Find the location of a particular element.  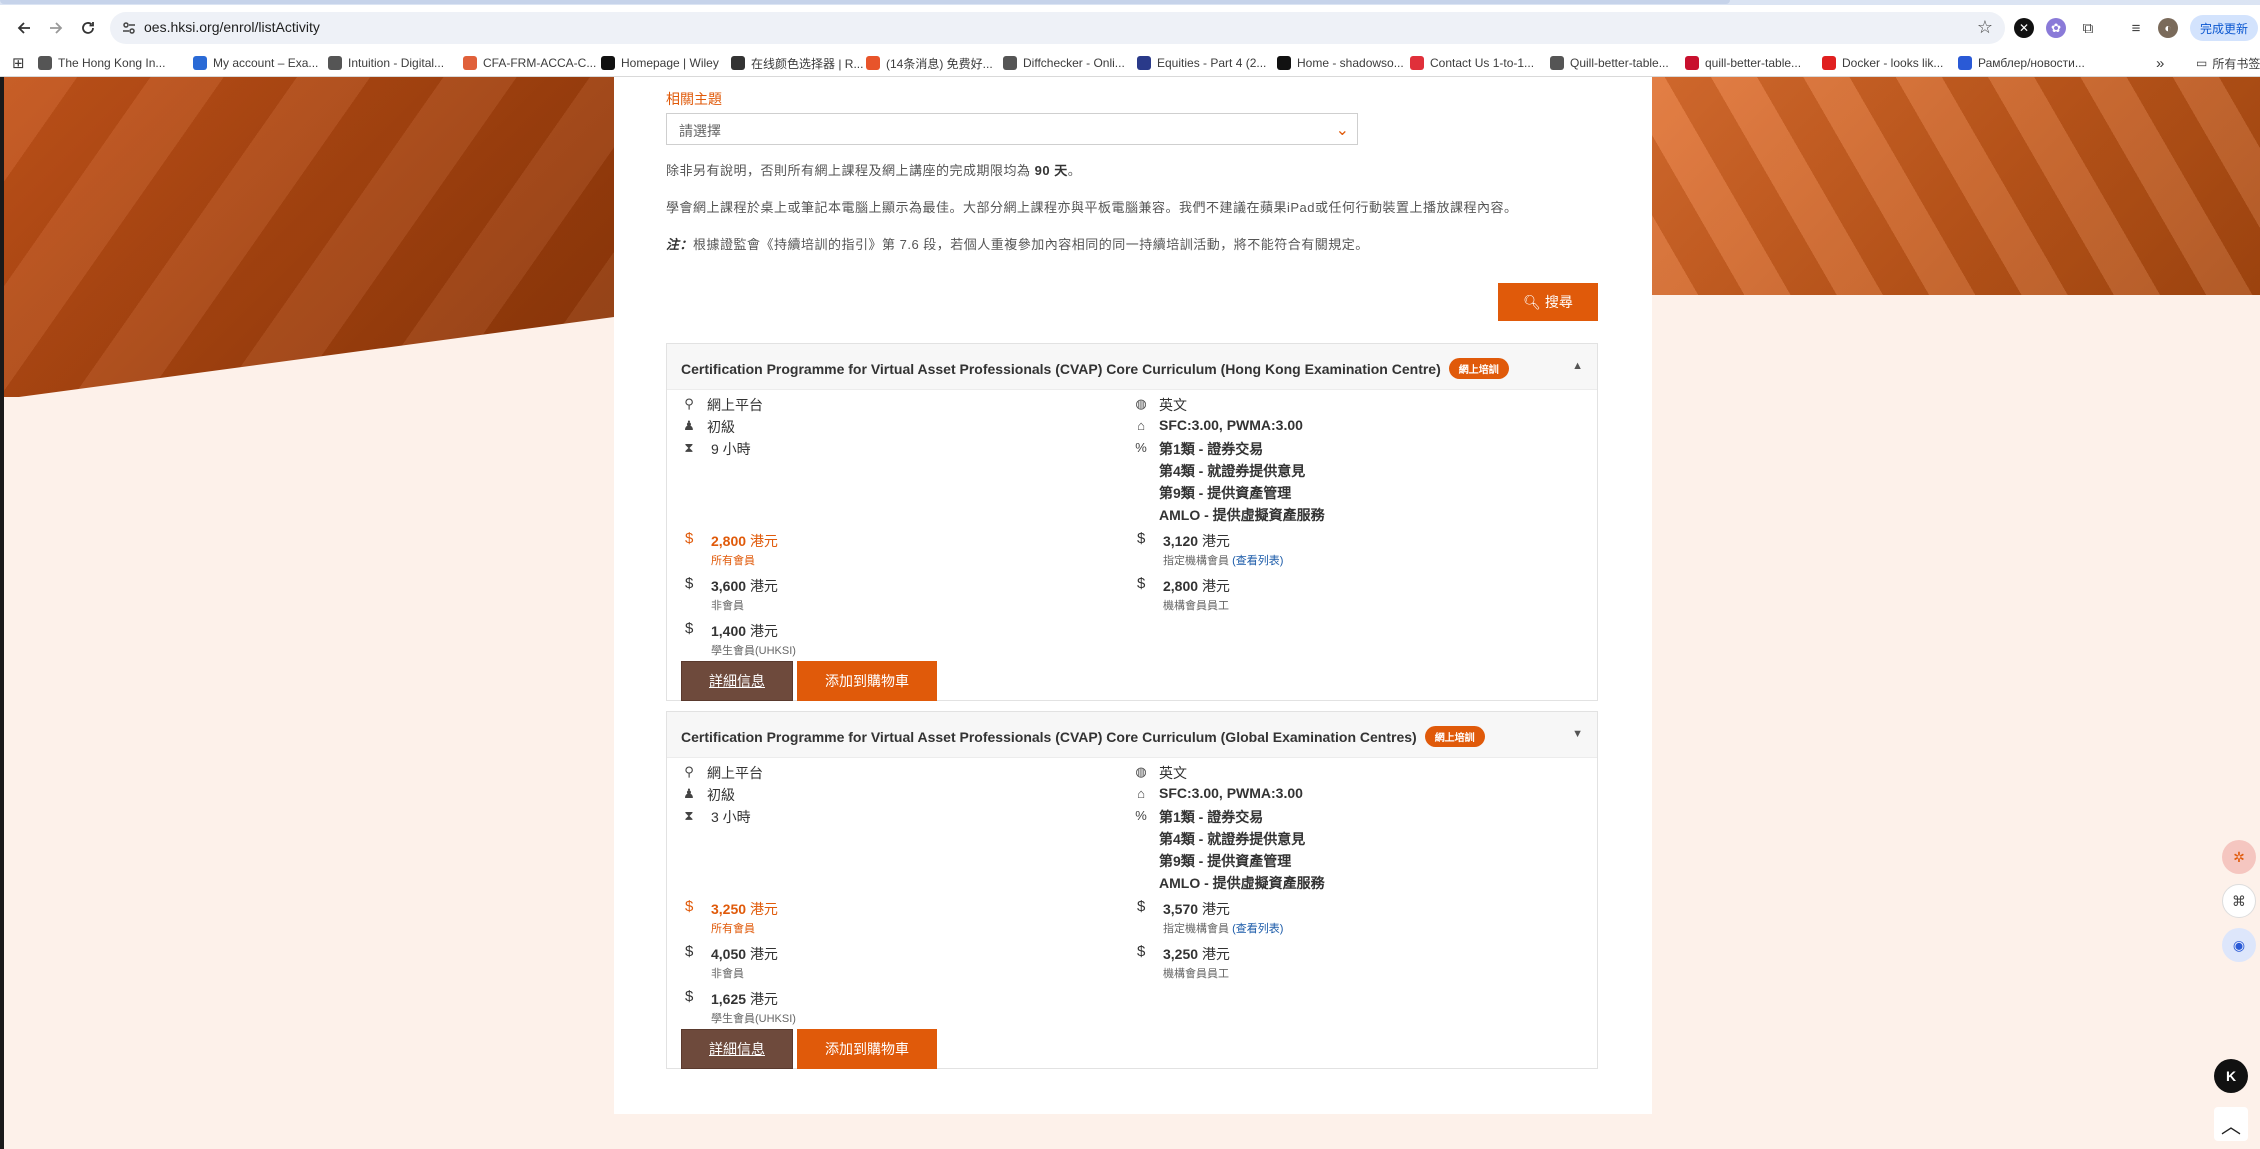

price-amount: 4,050 is located at coordinates (729, 954).